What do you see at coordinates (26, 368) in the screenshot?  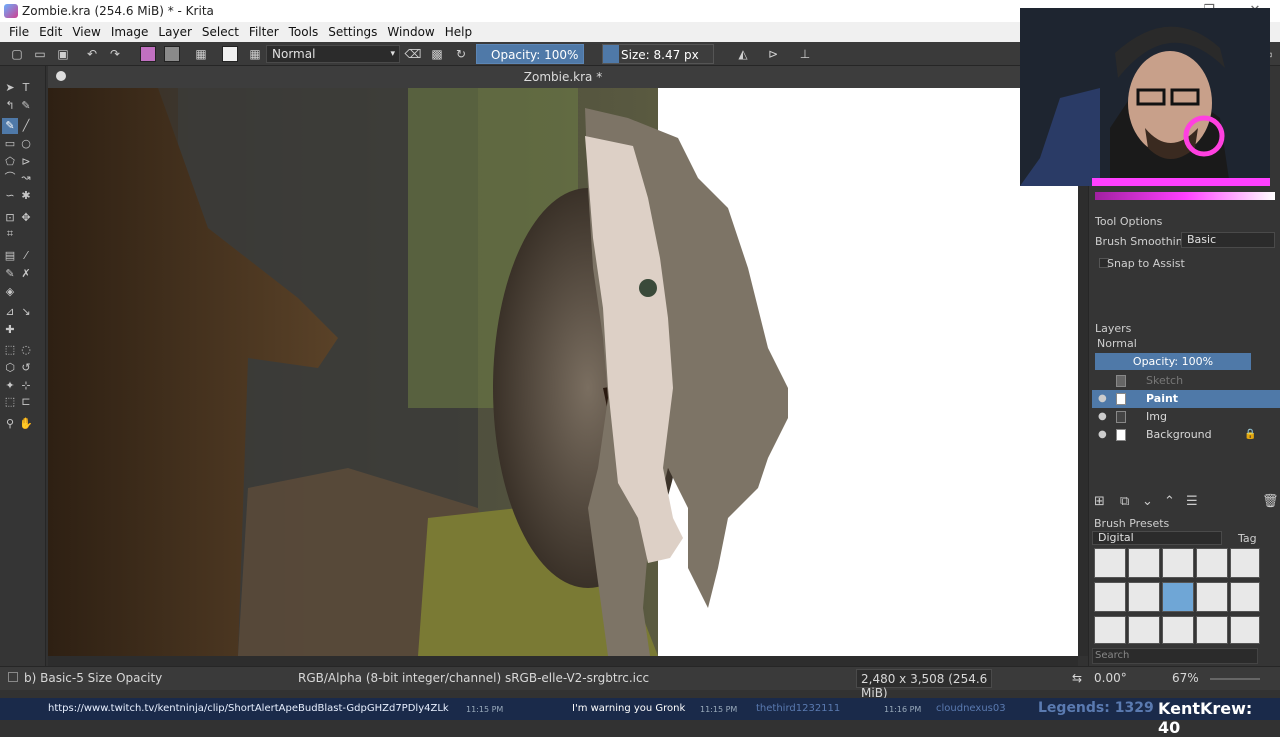 I see `freehand-selection-icon: ↺` at bounding box center [26, 368].